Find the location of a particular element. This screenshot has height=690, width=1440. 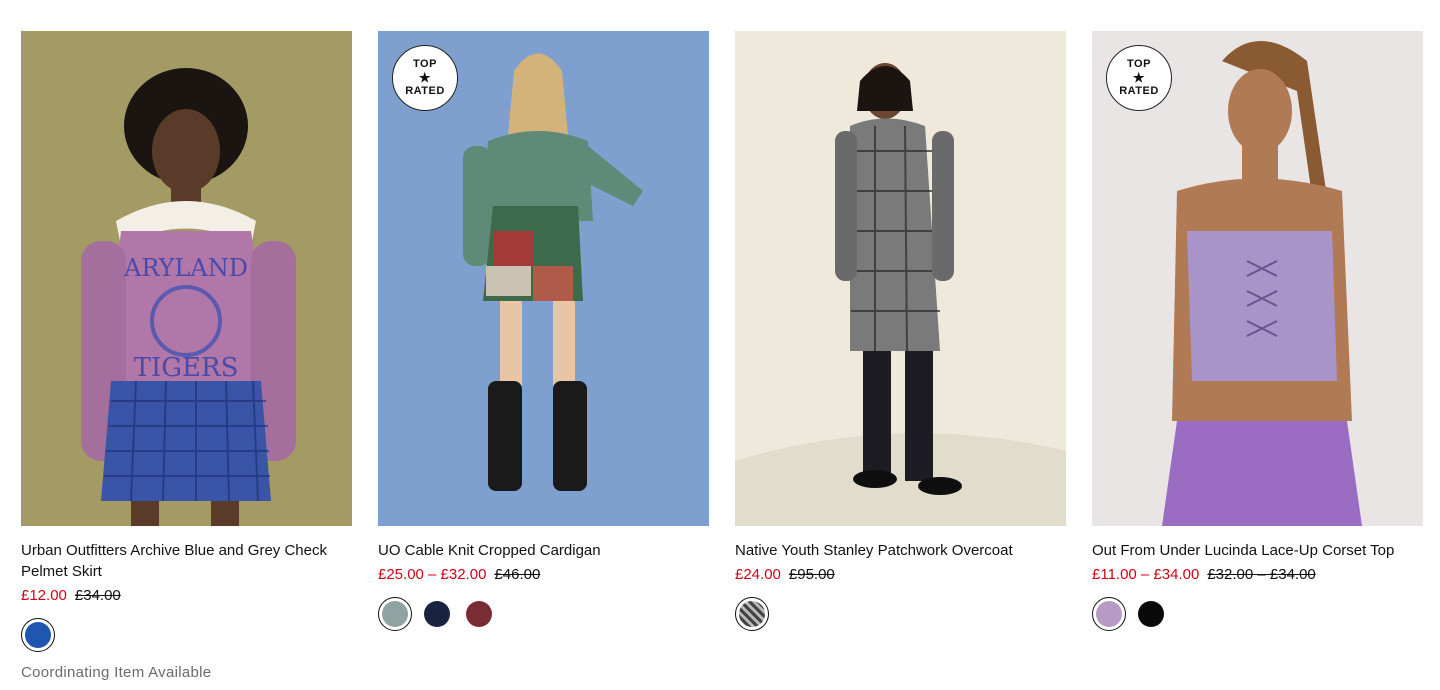

sale-price: £11.00 – £34.00 is located at coordinates (1146, 574).